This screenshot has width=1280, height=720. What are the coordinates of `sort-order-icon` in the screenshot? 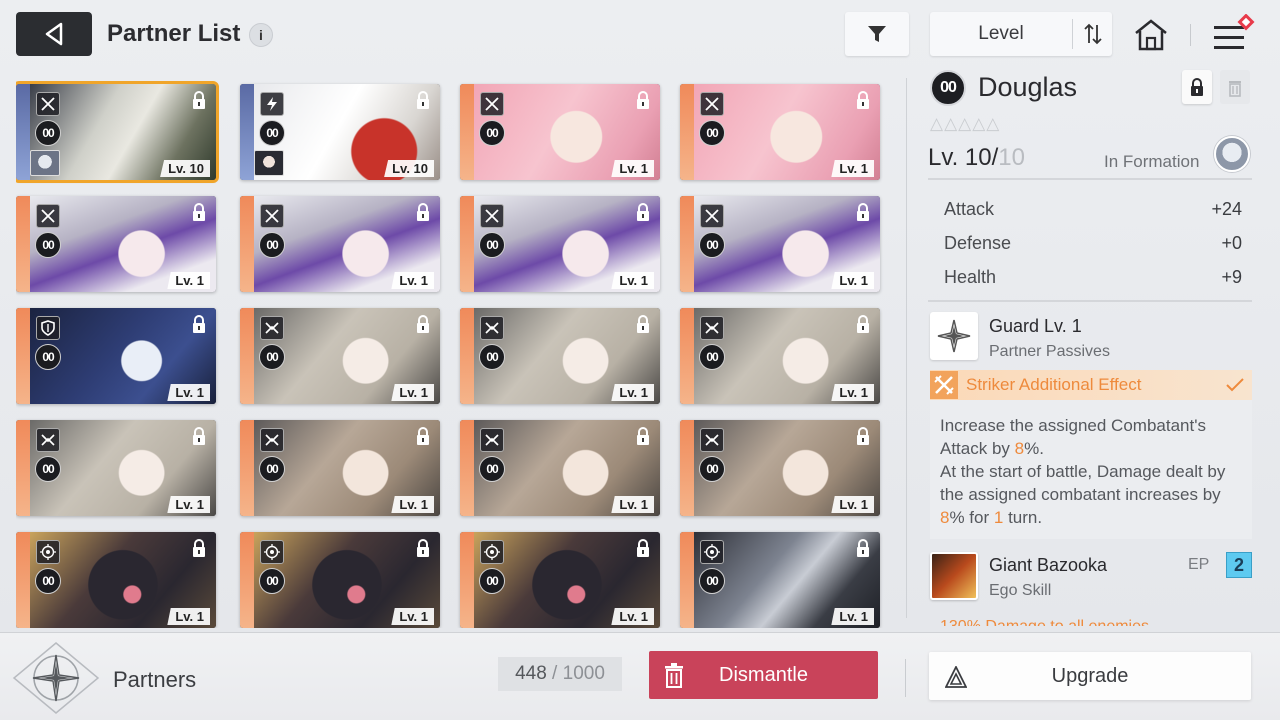 It's located at (1092, 34).